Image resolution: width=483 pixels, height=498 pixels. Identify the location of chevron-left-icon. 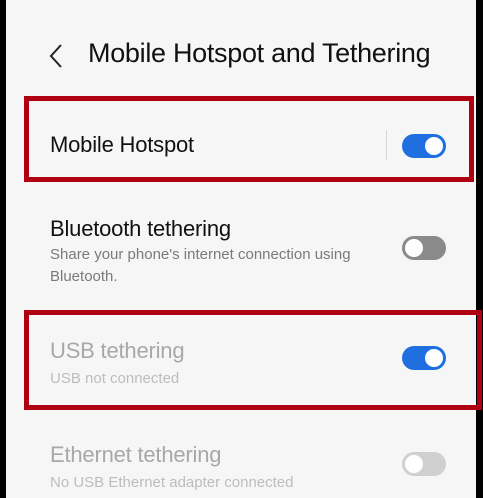
(55, 56).